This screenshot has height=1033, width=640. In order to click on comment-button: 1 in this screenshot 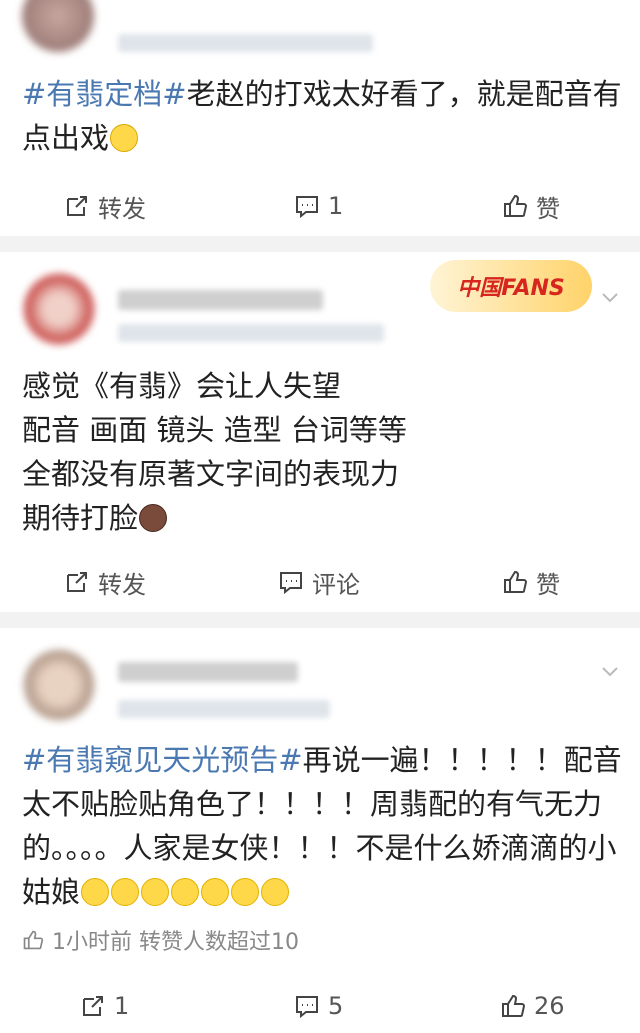, I will do `click(318, 206)`.